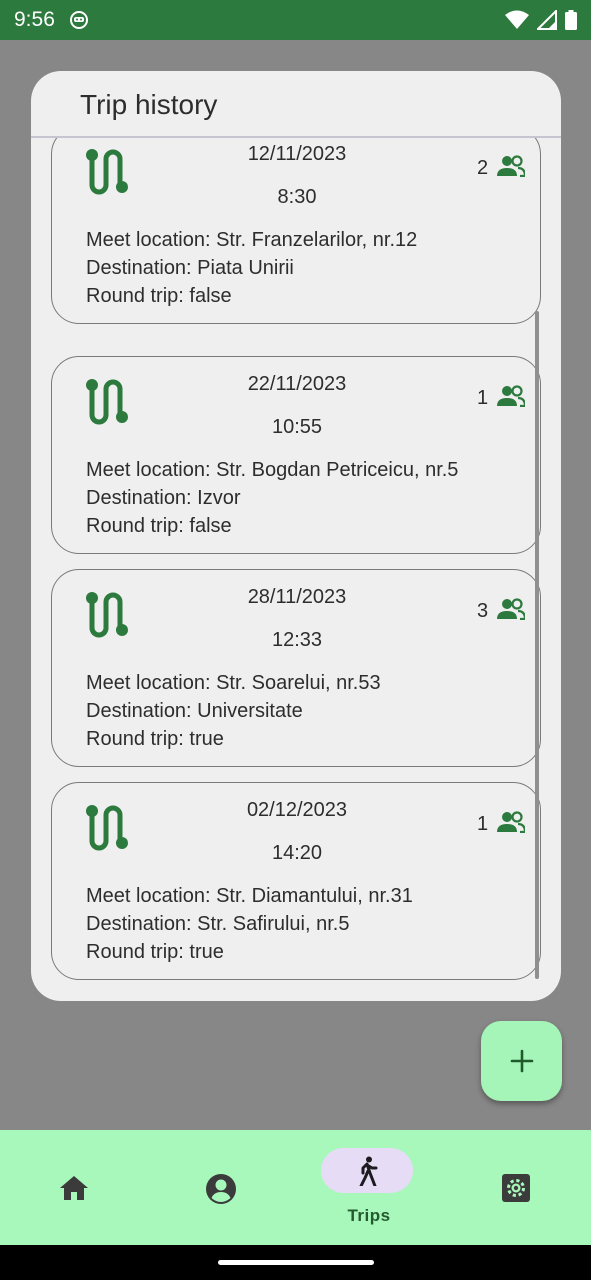 The height and width of the screenshot is (1280, 591). What do you see at coordinates (252, 240) in the screenshot?
I see `trip-meet-location: Meet location: Str. Franzelarilor, nr.12` at bounding box center [252, 240].